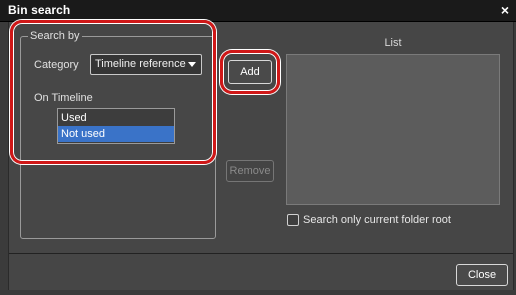 This screenshot has width=516, height=295. I want to click on search-current-folder-label: Search only current folder root, so click(377, 220).